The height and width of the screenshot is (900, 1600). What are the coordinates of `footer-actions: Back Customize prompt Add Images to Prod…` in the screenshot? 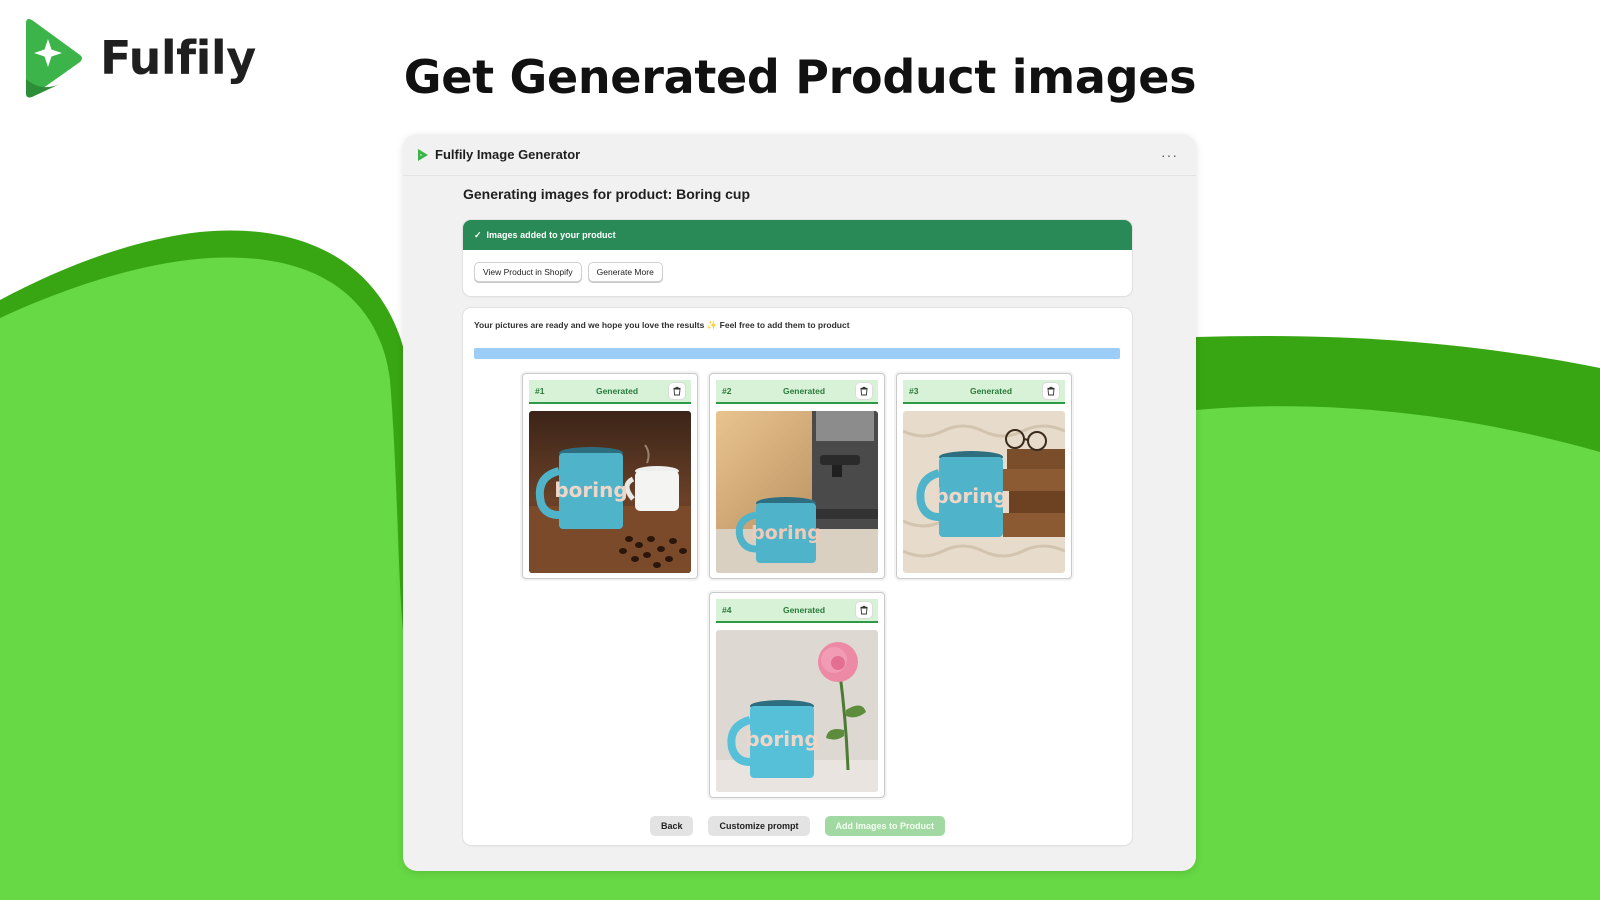 It's located at (797, 826).